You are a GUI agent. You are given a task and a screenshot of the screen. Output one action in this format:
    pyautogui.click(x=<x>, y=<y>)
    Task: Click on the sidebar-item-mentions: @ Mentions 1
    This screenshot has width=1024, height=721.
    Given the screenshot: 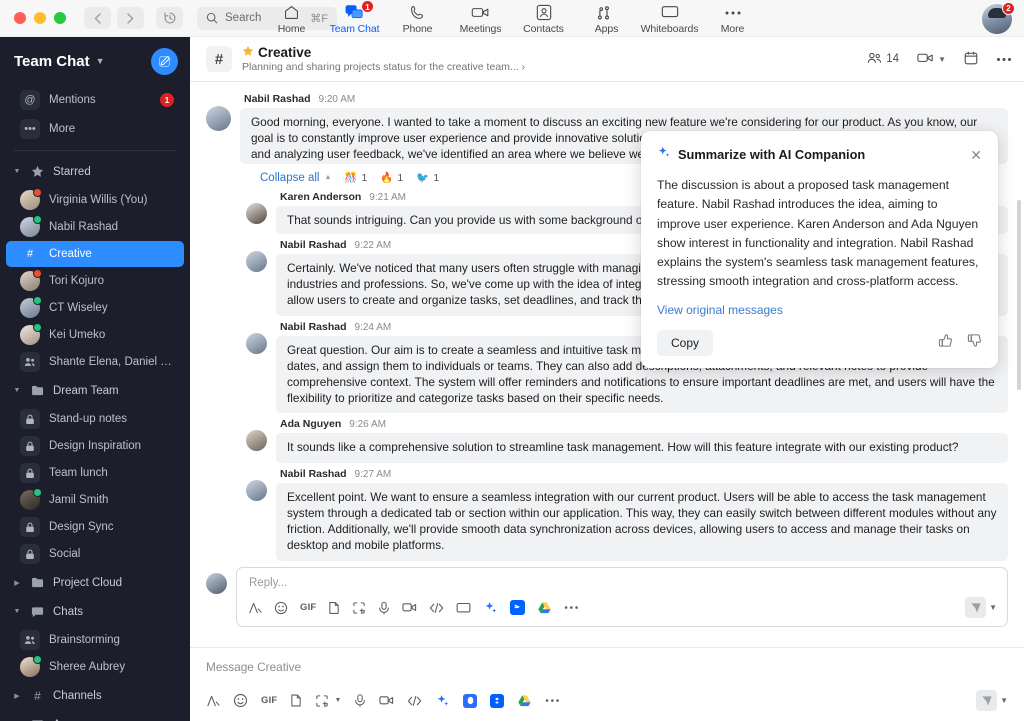 What is the action you would take?
    pyautogui.click(x=95, y=100)
    